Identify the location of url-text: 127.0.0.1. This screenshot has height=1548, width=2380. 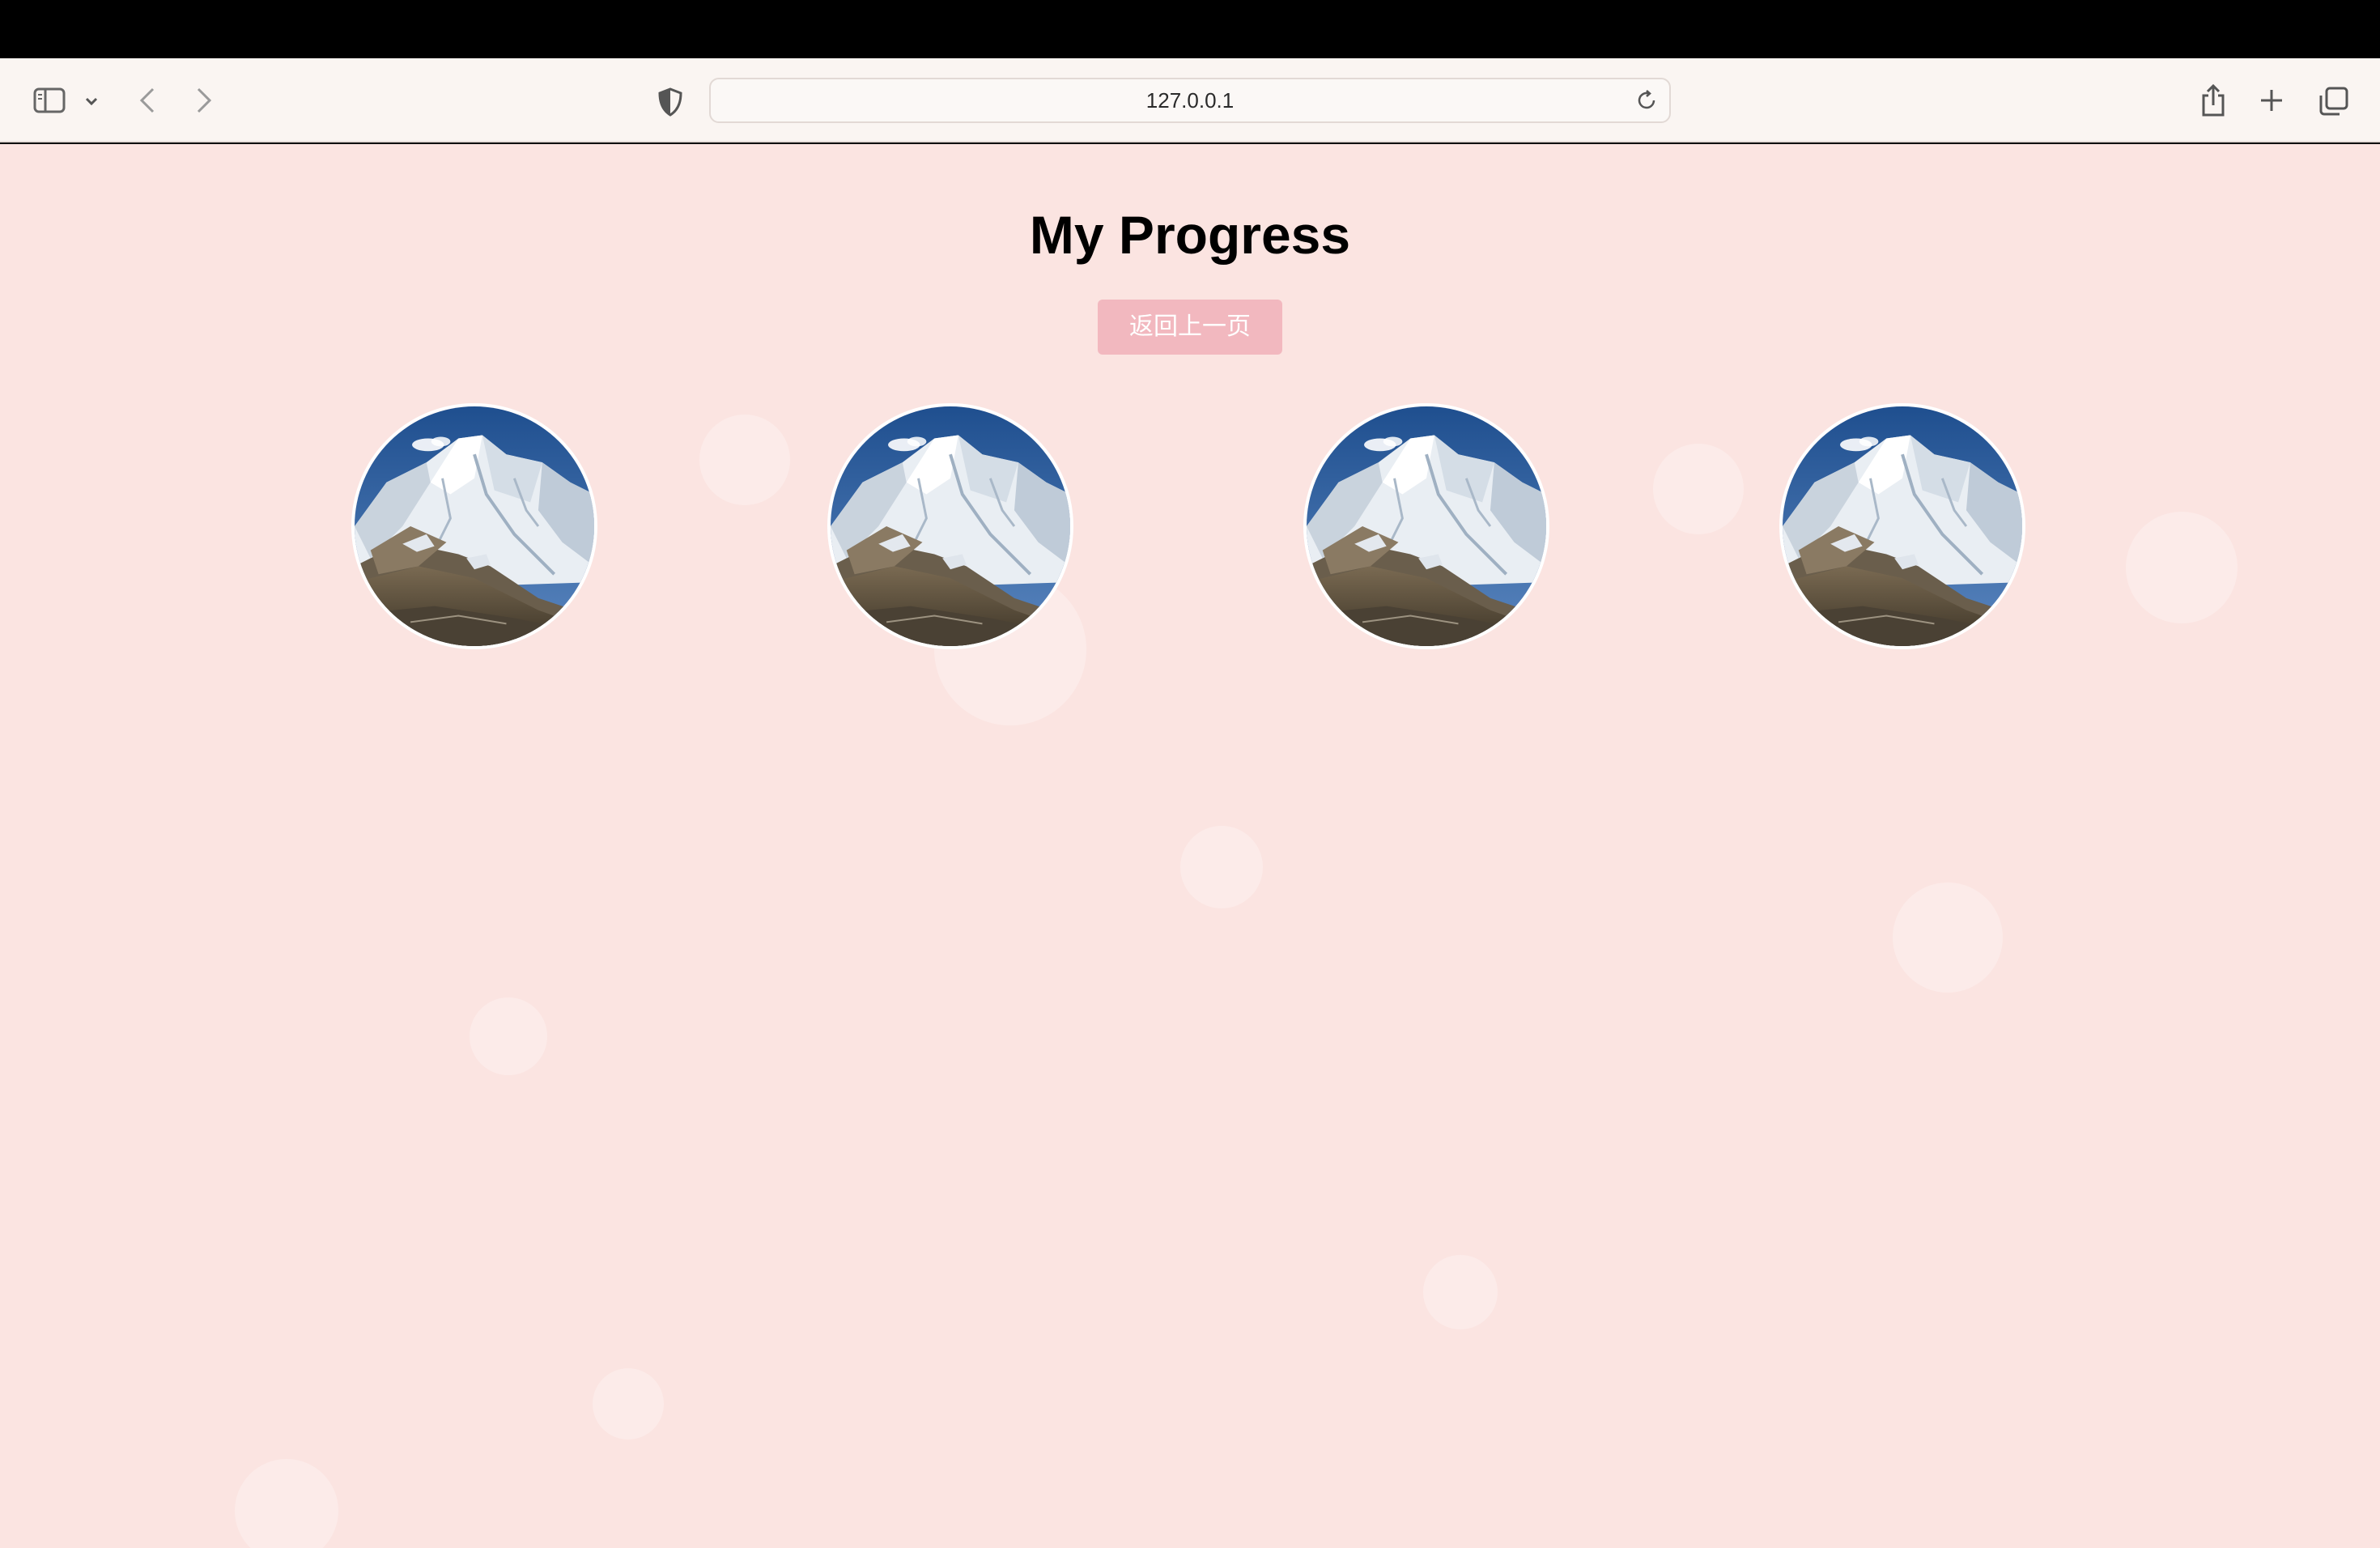
(1190, 100).